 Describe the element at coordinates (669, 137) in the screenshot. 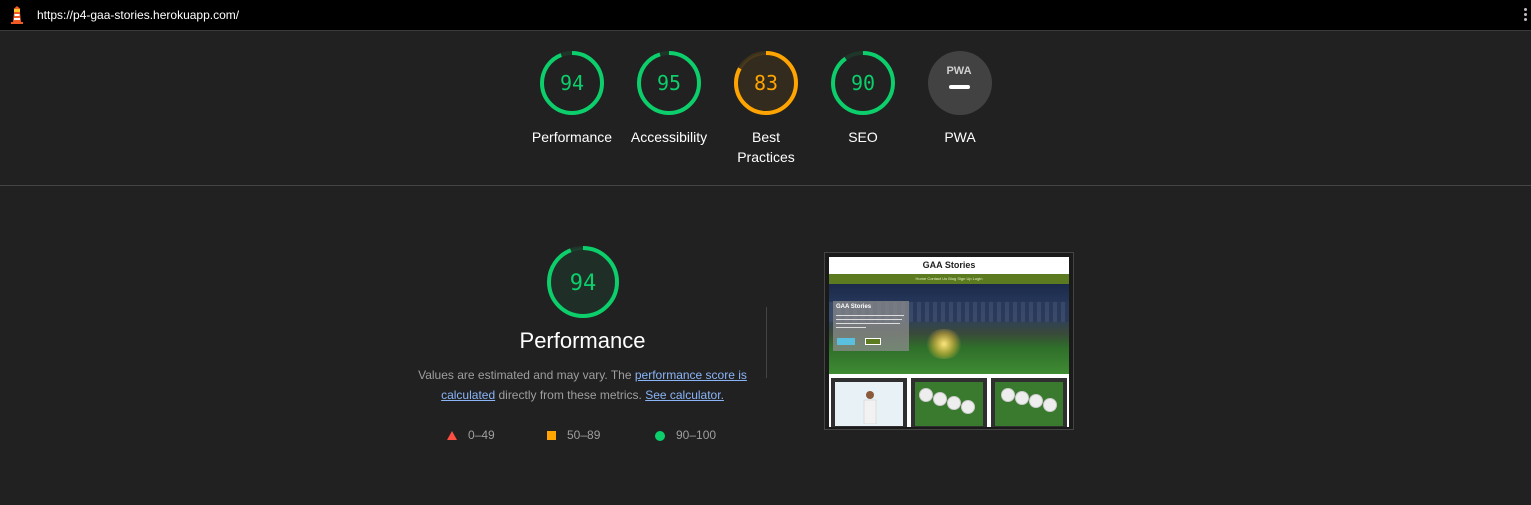

I see `gauge-label: Accessibility` at that location.